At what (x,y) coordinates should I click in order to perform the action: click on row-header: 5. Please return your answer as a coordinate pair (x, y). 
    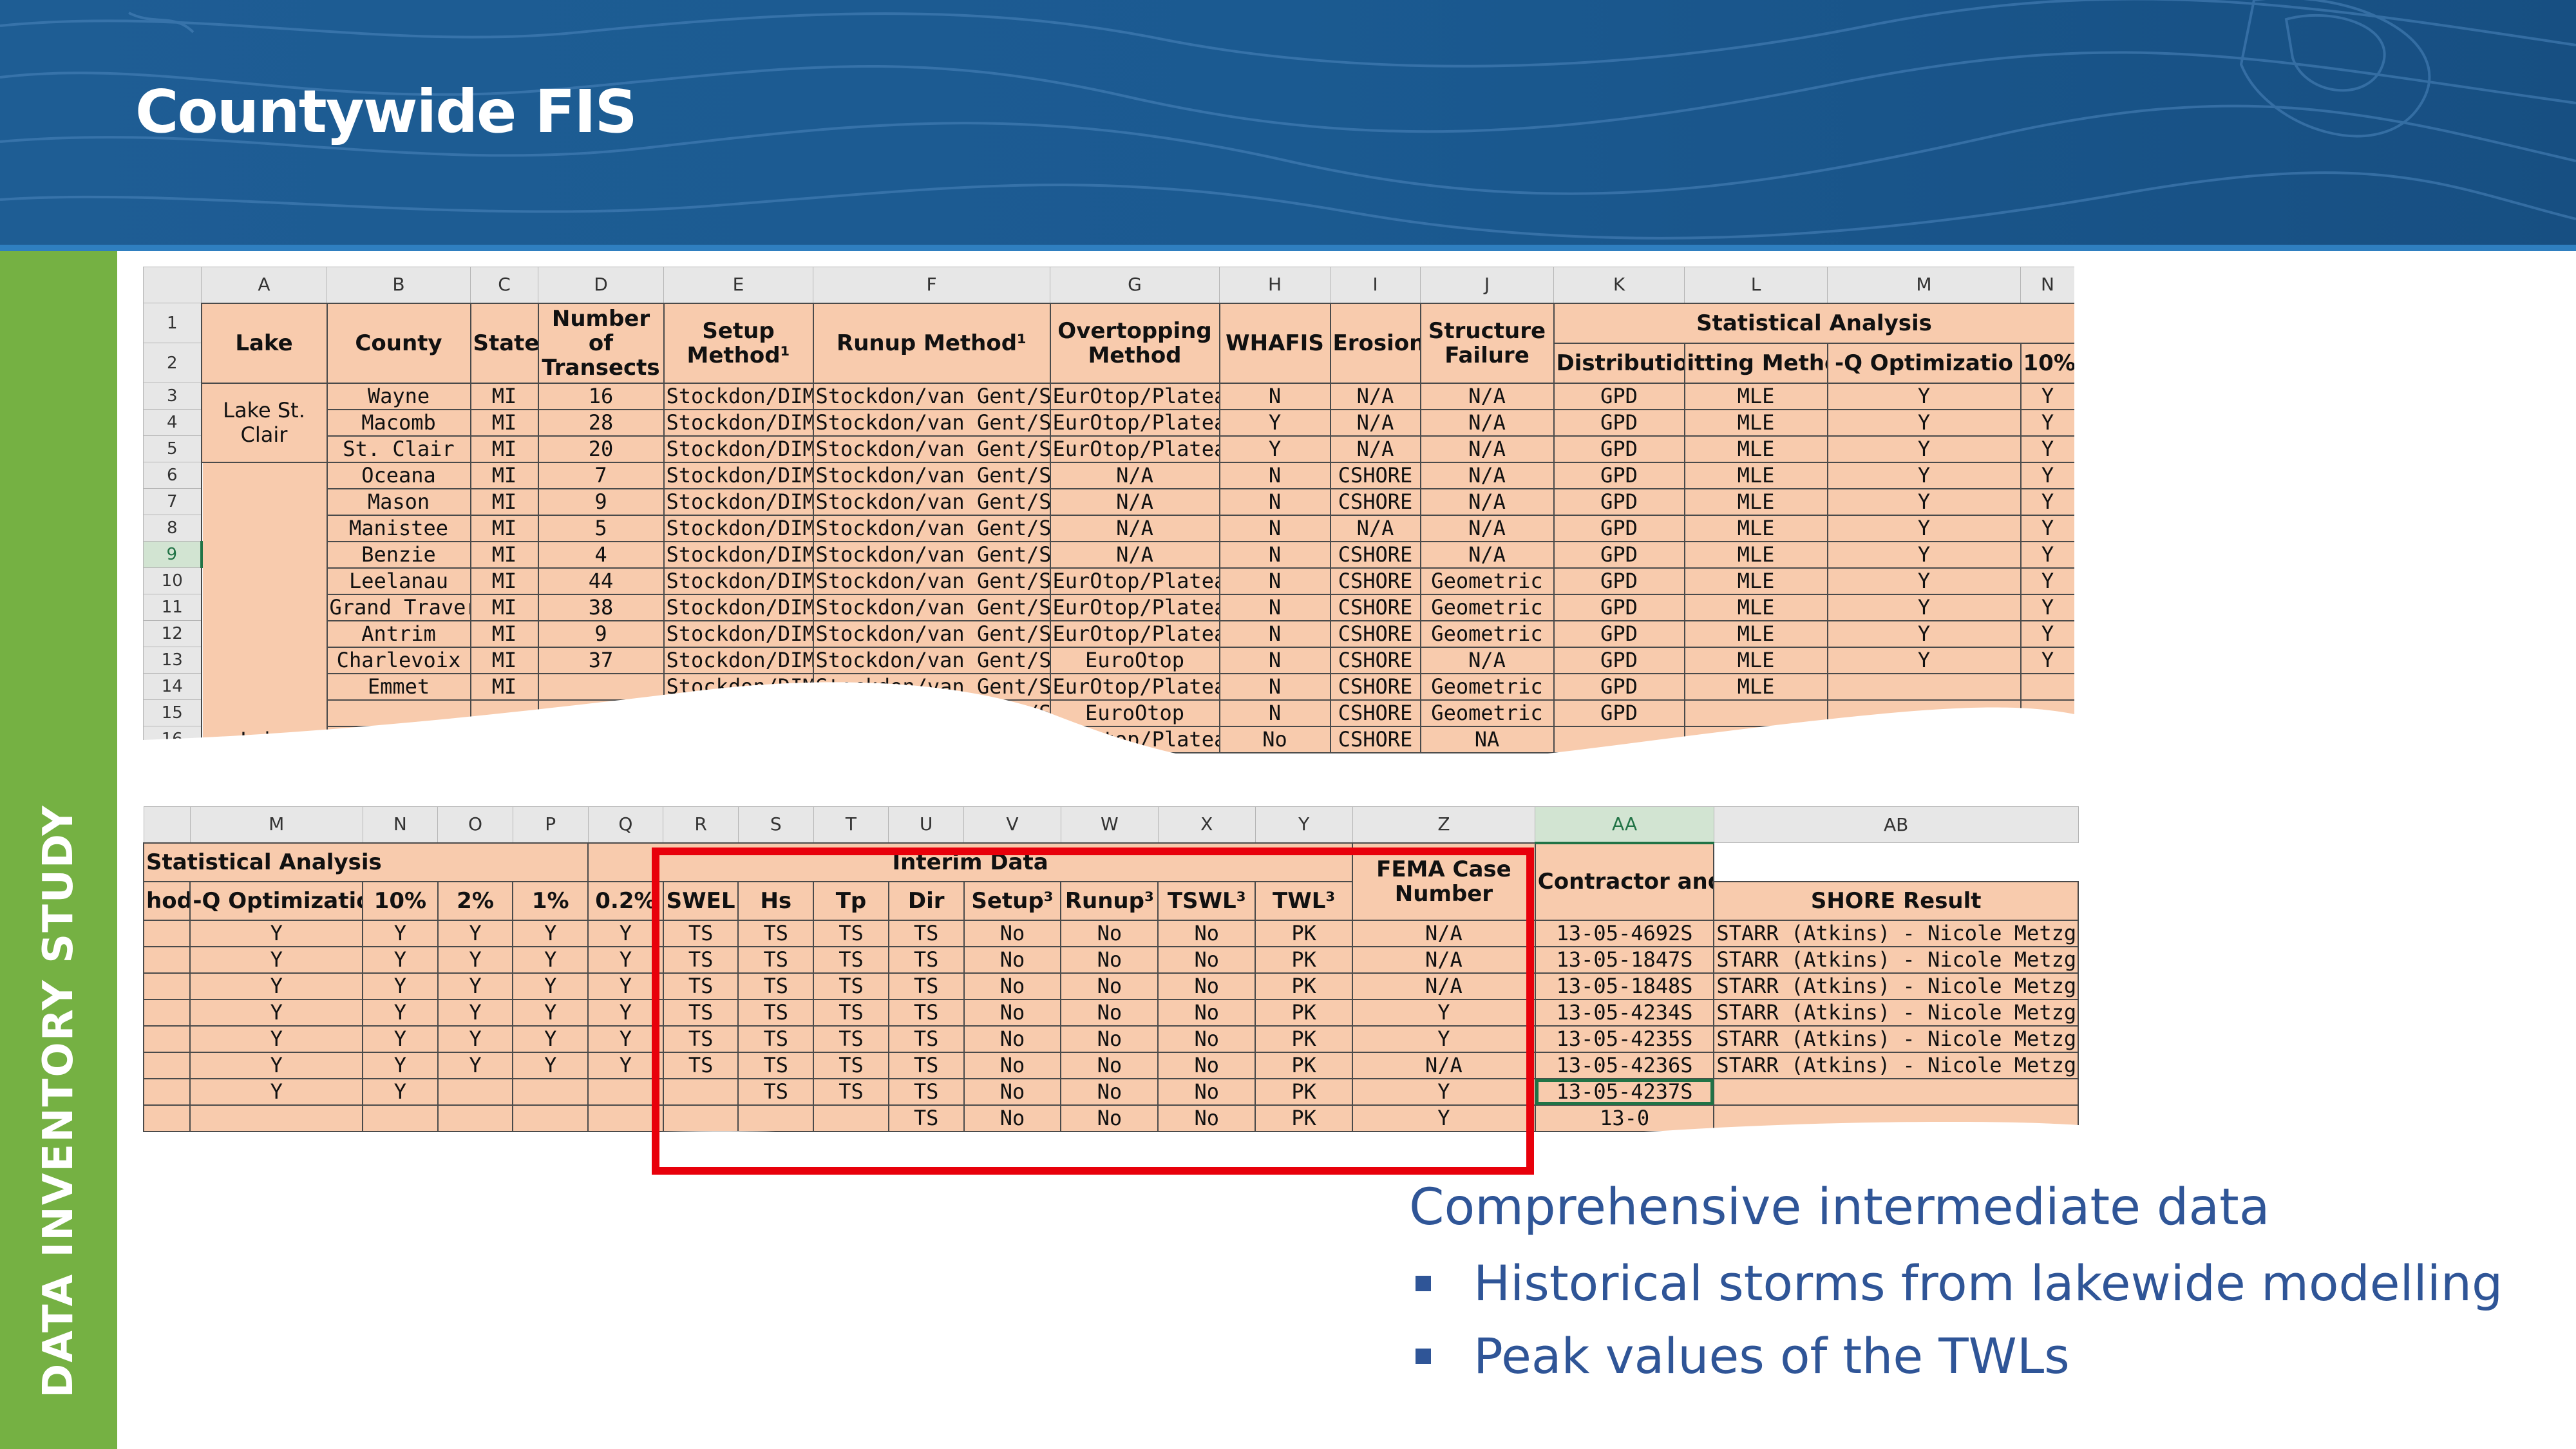
    Looking at the image, I should click on (173, 448).